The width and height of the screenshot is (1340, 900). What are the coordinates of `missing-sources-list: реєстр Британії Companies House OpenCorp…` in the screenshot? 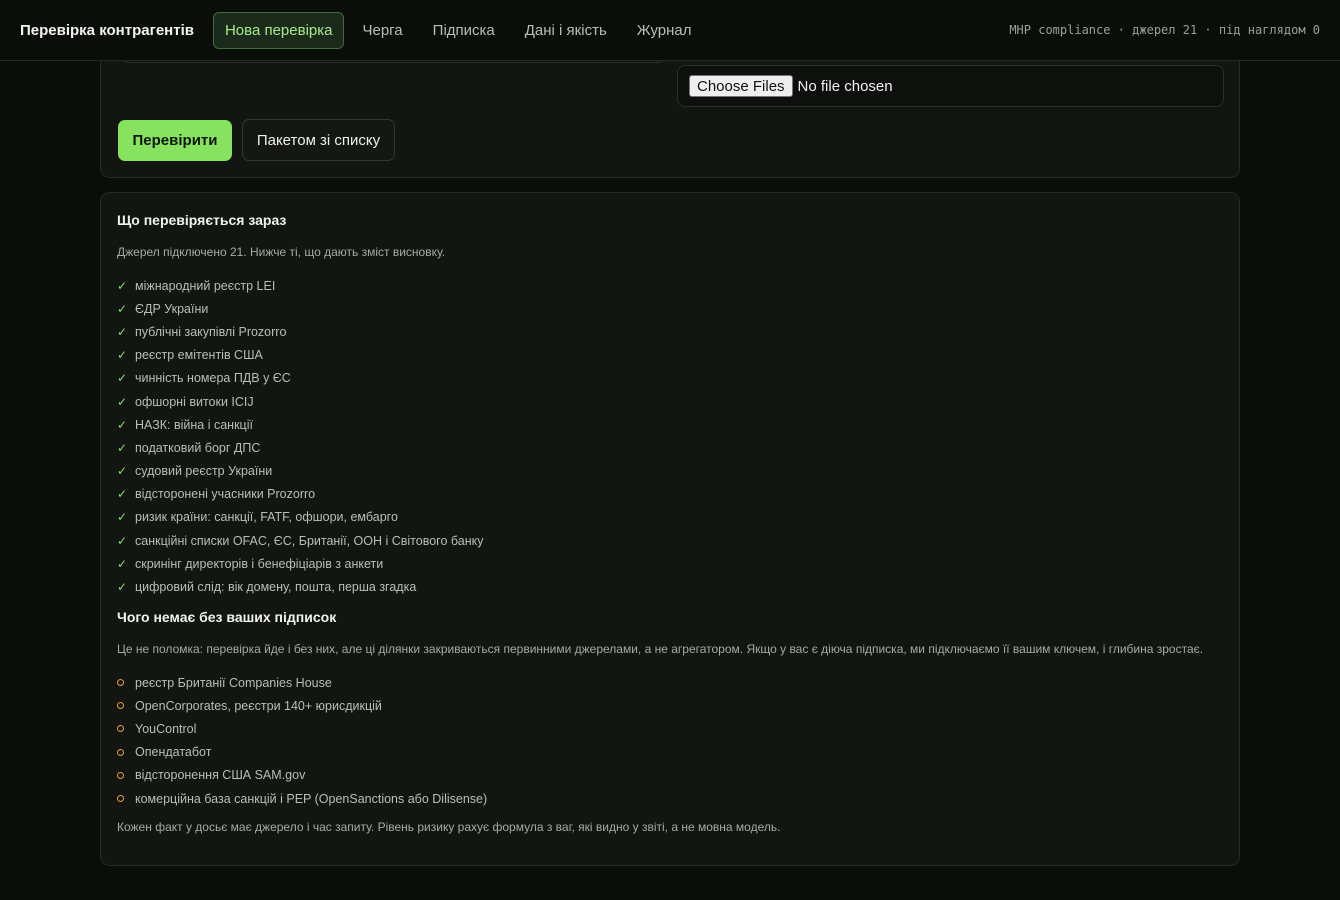 It's located at (302, 740).